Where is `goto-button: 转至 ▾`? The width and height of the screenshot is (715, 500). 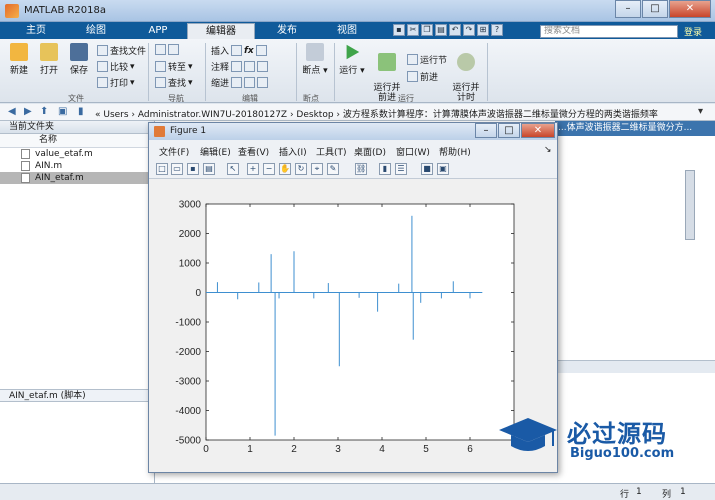 goto-button: 转至 ▾ is located at coordinates (174, 66).